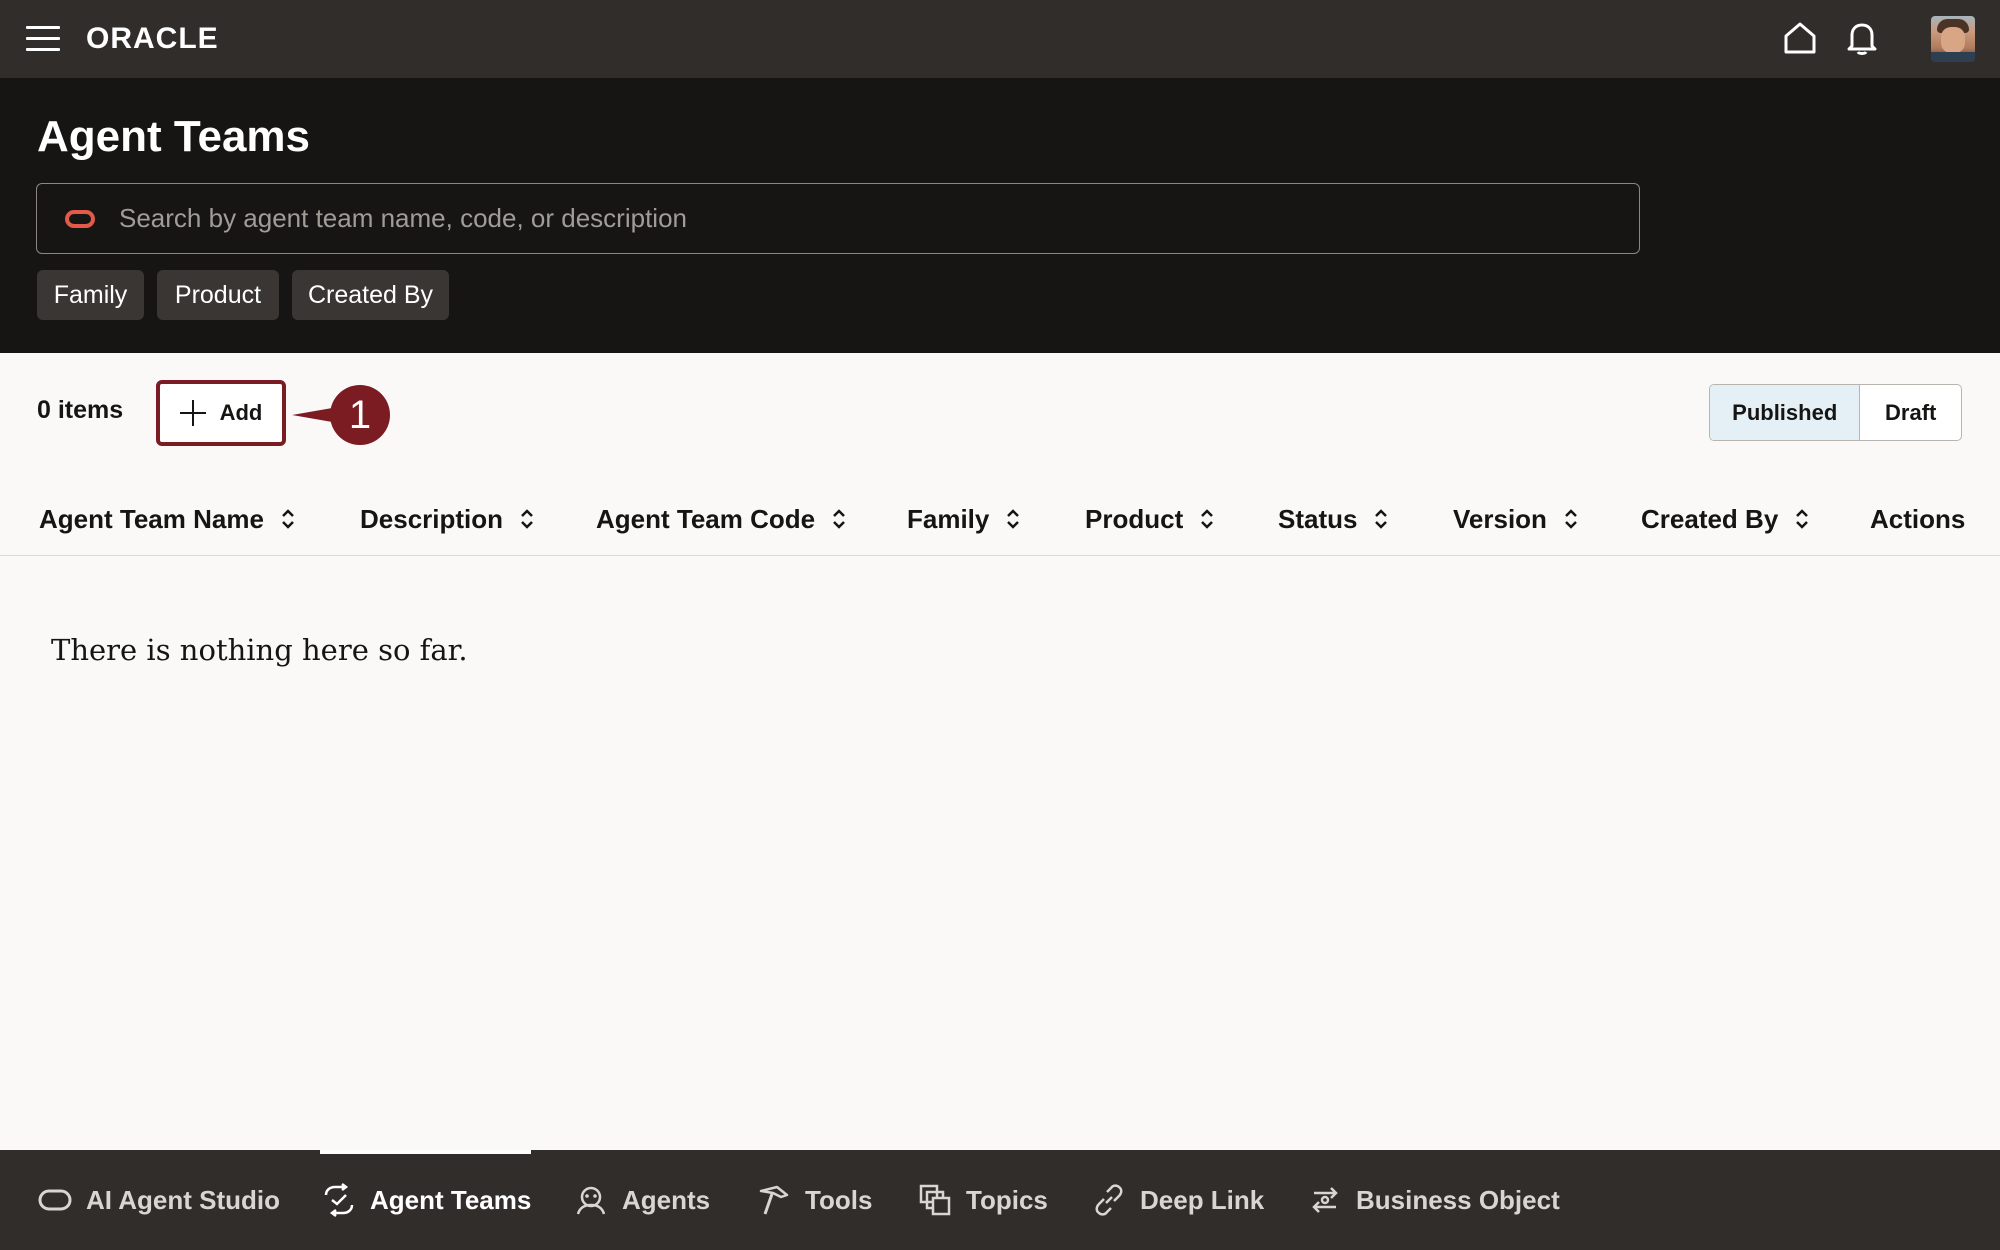 The height and width of the screenshot is (1250, 2000). Describe the element at coordinates (814, 1200) in the screenshot. I see `nav-tools: Tools` at that location.